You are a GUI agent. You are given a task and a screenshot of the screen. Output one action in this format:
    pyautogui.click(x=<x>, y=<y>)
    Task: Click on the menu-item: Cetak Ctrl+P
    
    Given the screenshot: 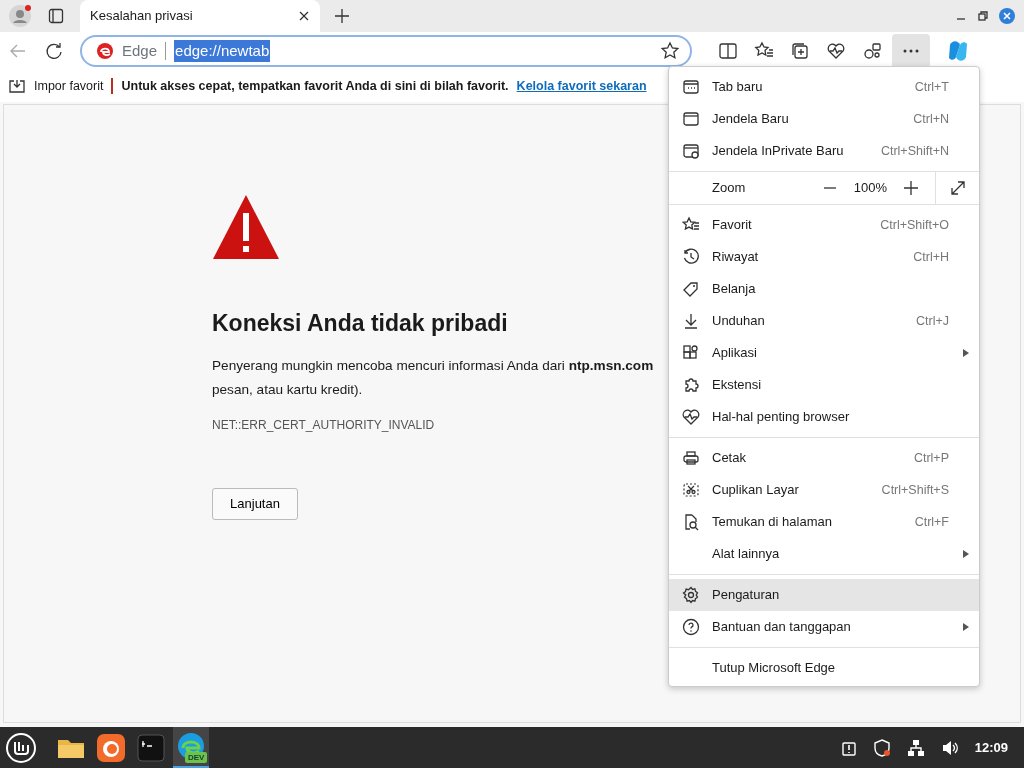 What is the action you would take?
    pyautogui.click(x=824, y=458)
    